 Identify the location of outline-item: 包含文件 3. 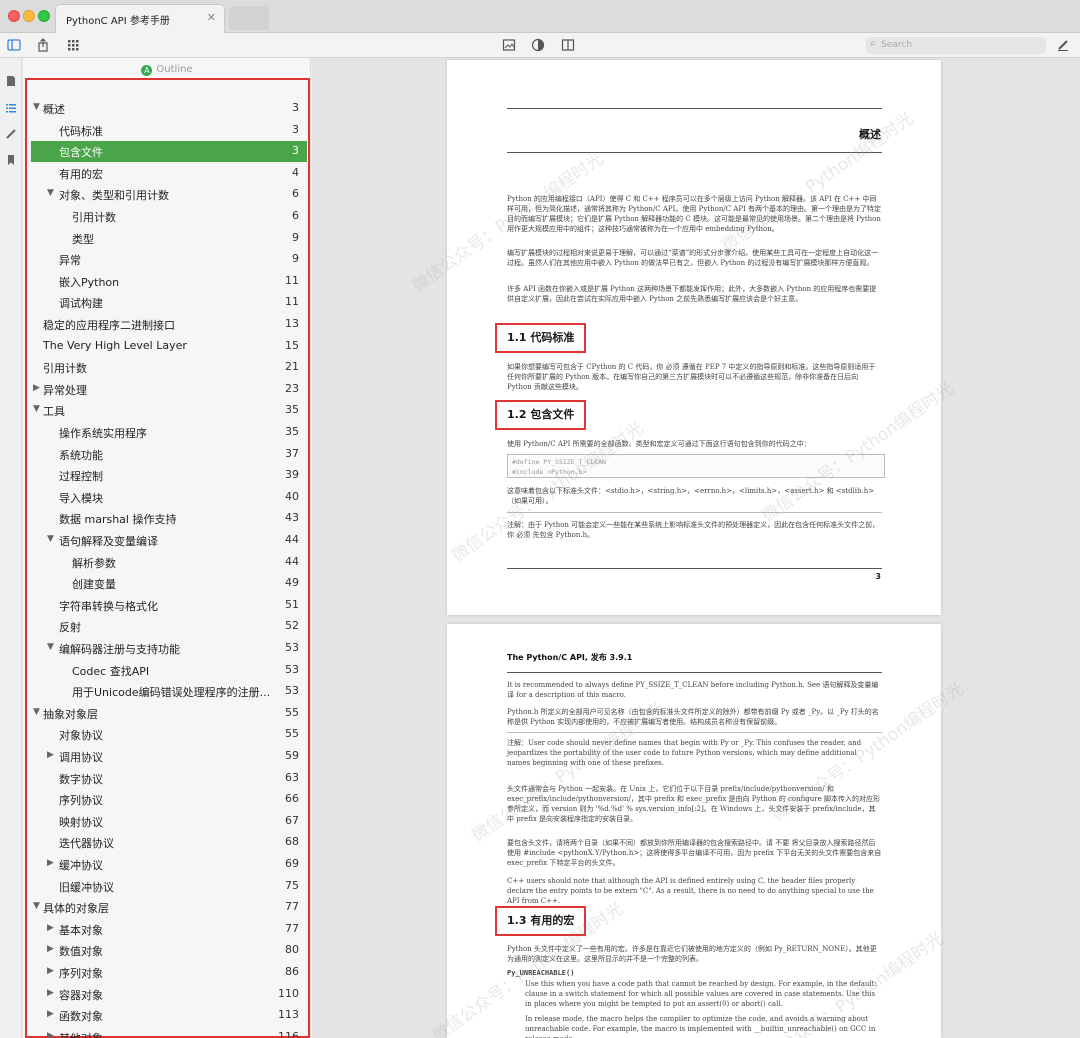
(169, 152).